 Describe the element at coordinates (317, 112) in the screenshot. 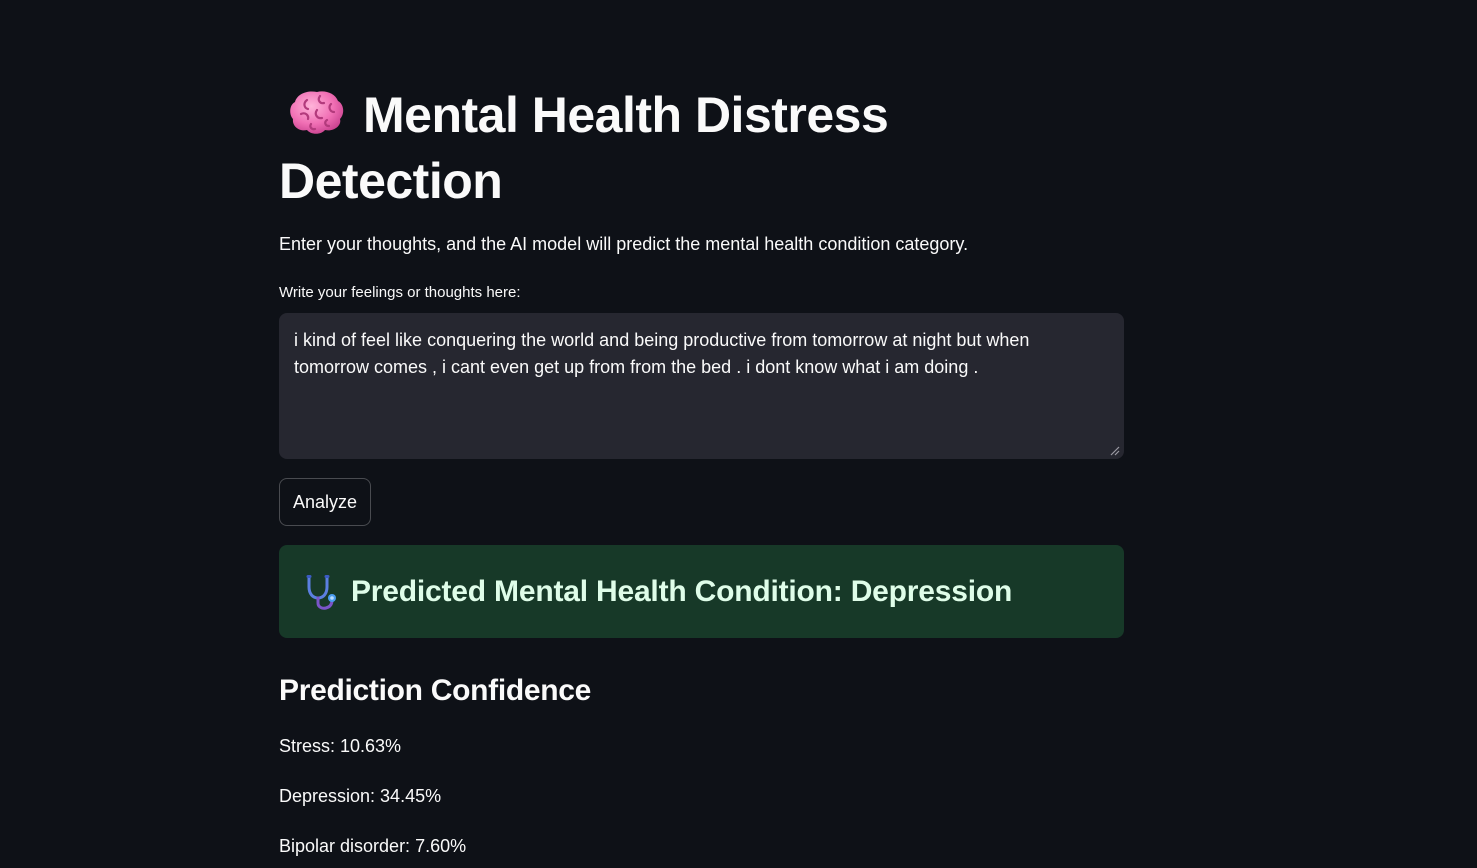

I see `brain-icon` at that location.